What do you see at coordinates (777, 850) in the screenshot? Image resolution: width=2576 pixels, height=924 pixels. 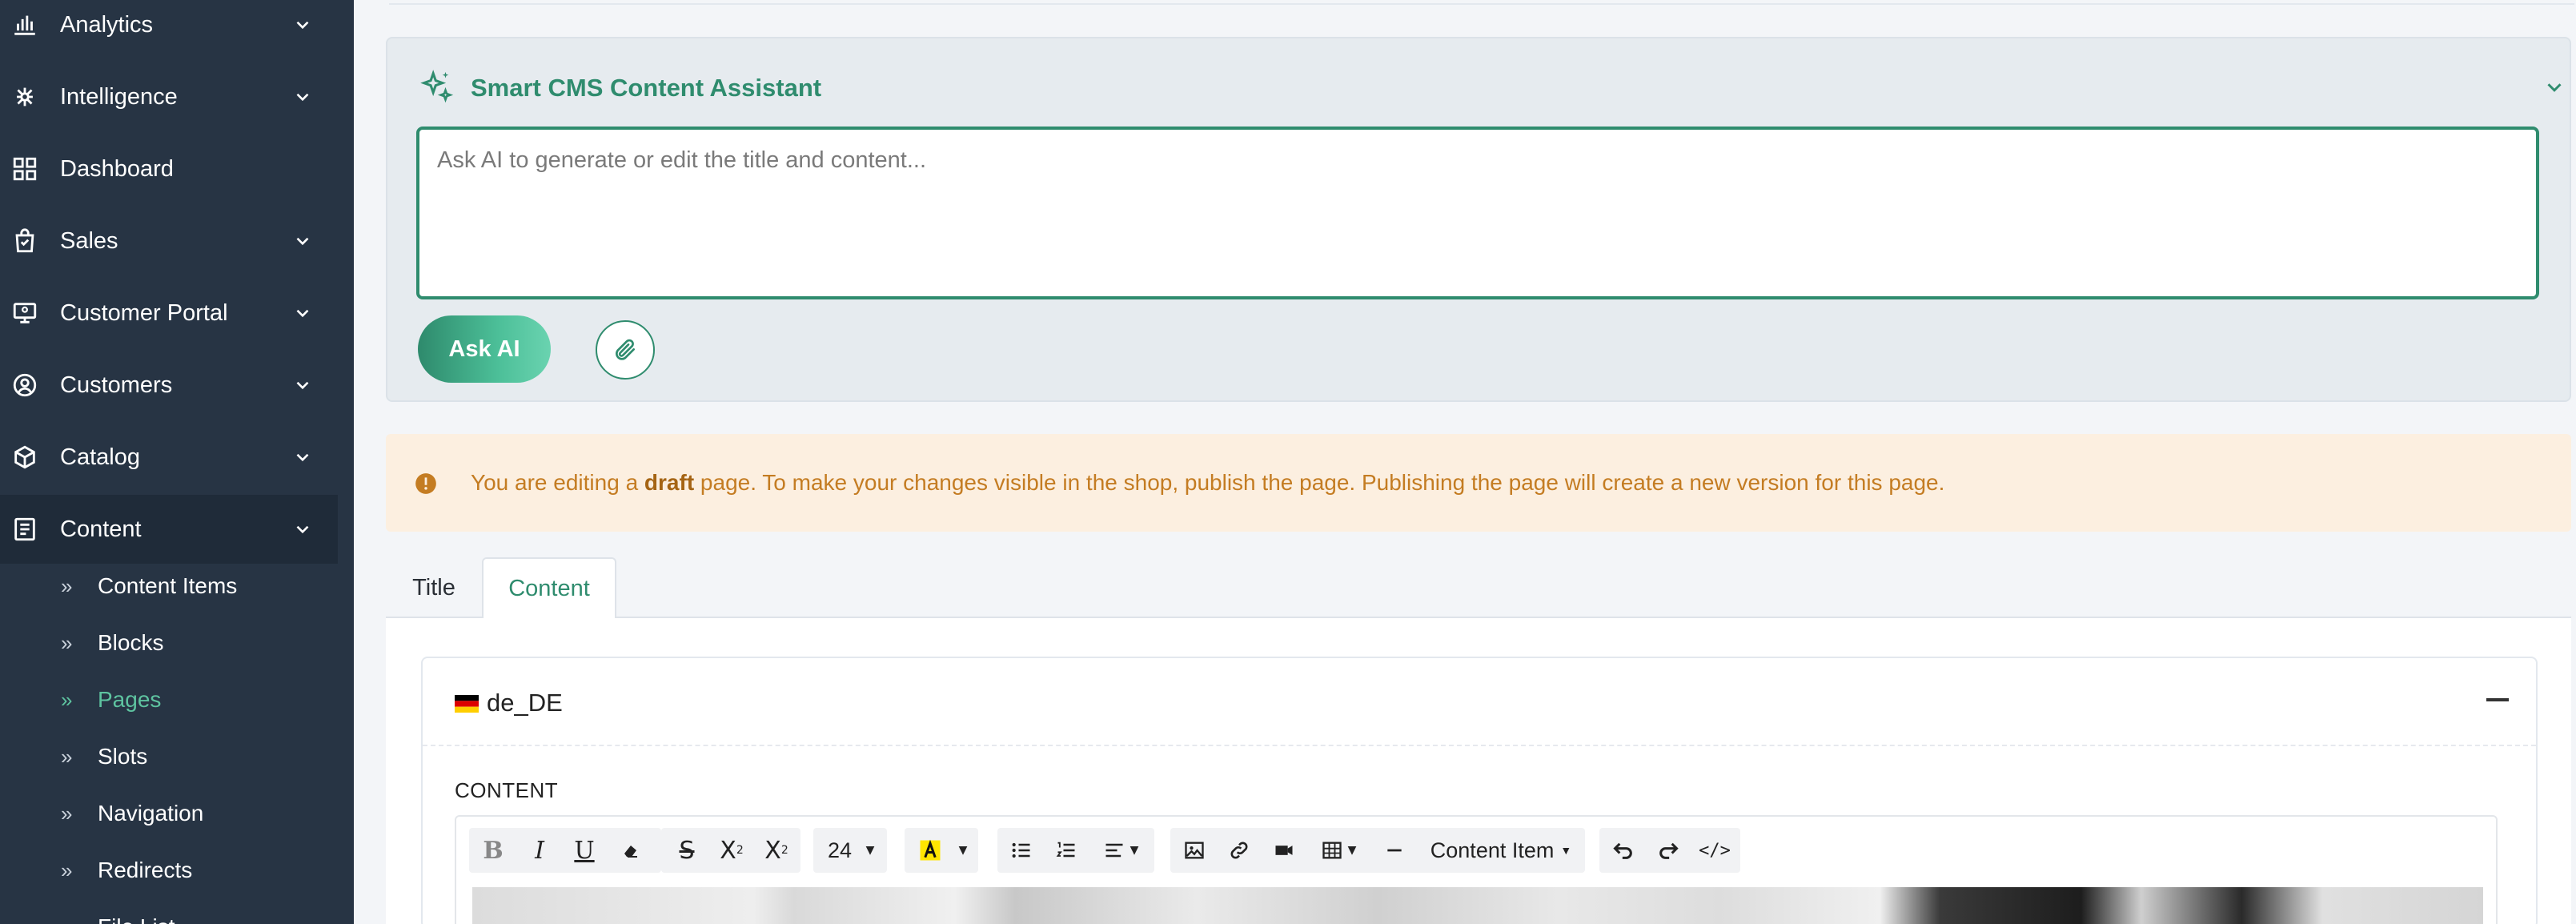 I see `subscript-icon: X2` at bounding box center [777, 850].